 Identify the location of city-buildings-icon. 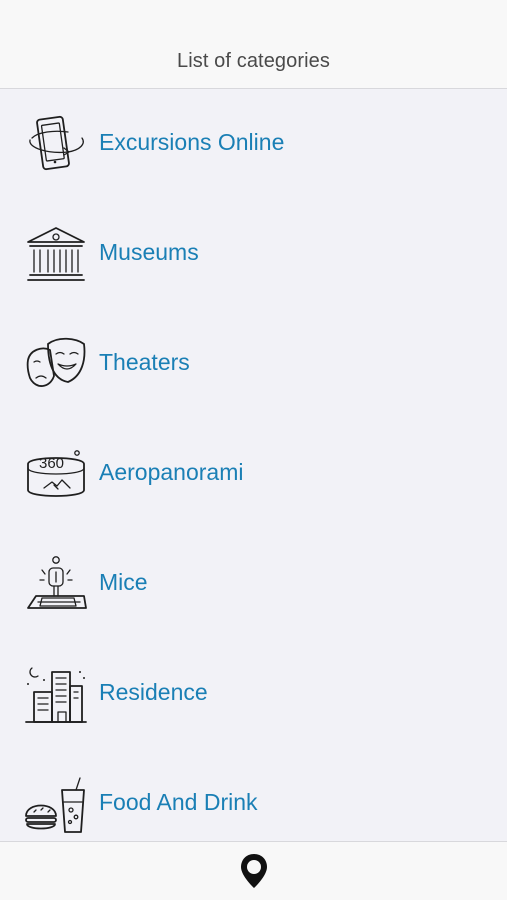
(56, 694).